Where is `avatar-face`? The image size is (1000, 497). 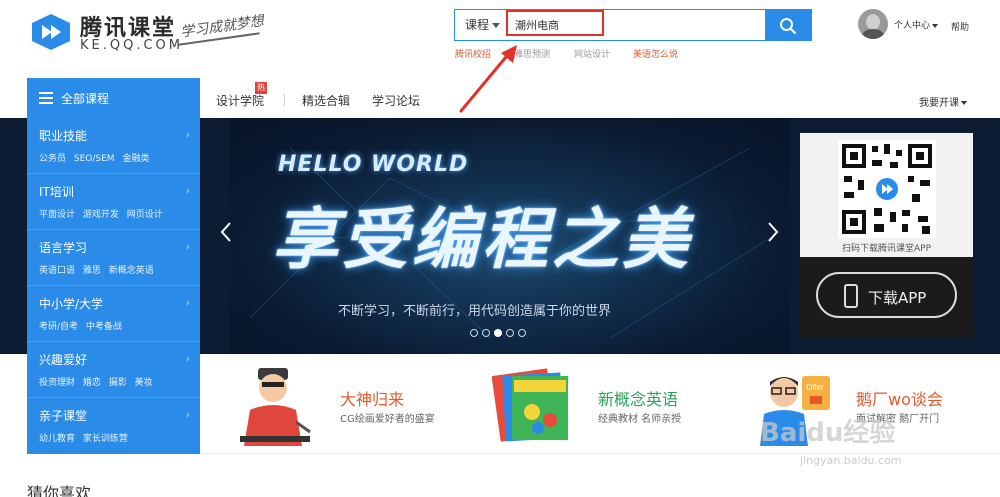 avatar-face is located at coordinates (873, 22).